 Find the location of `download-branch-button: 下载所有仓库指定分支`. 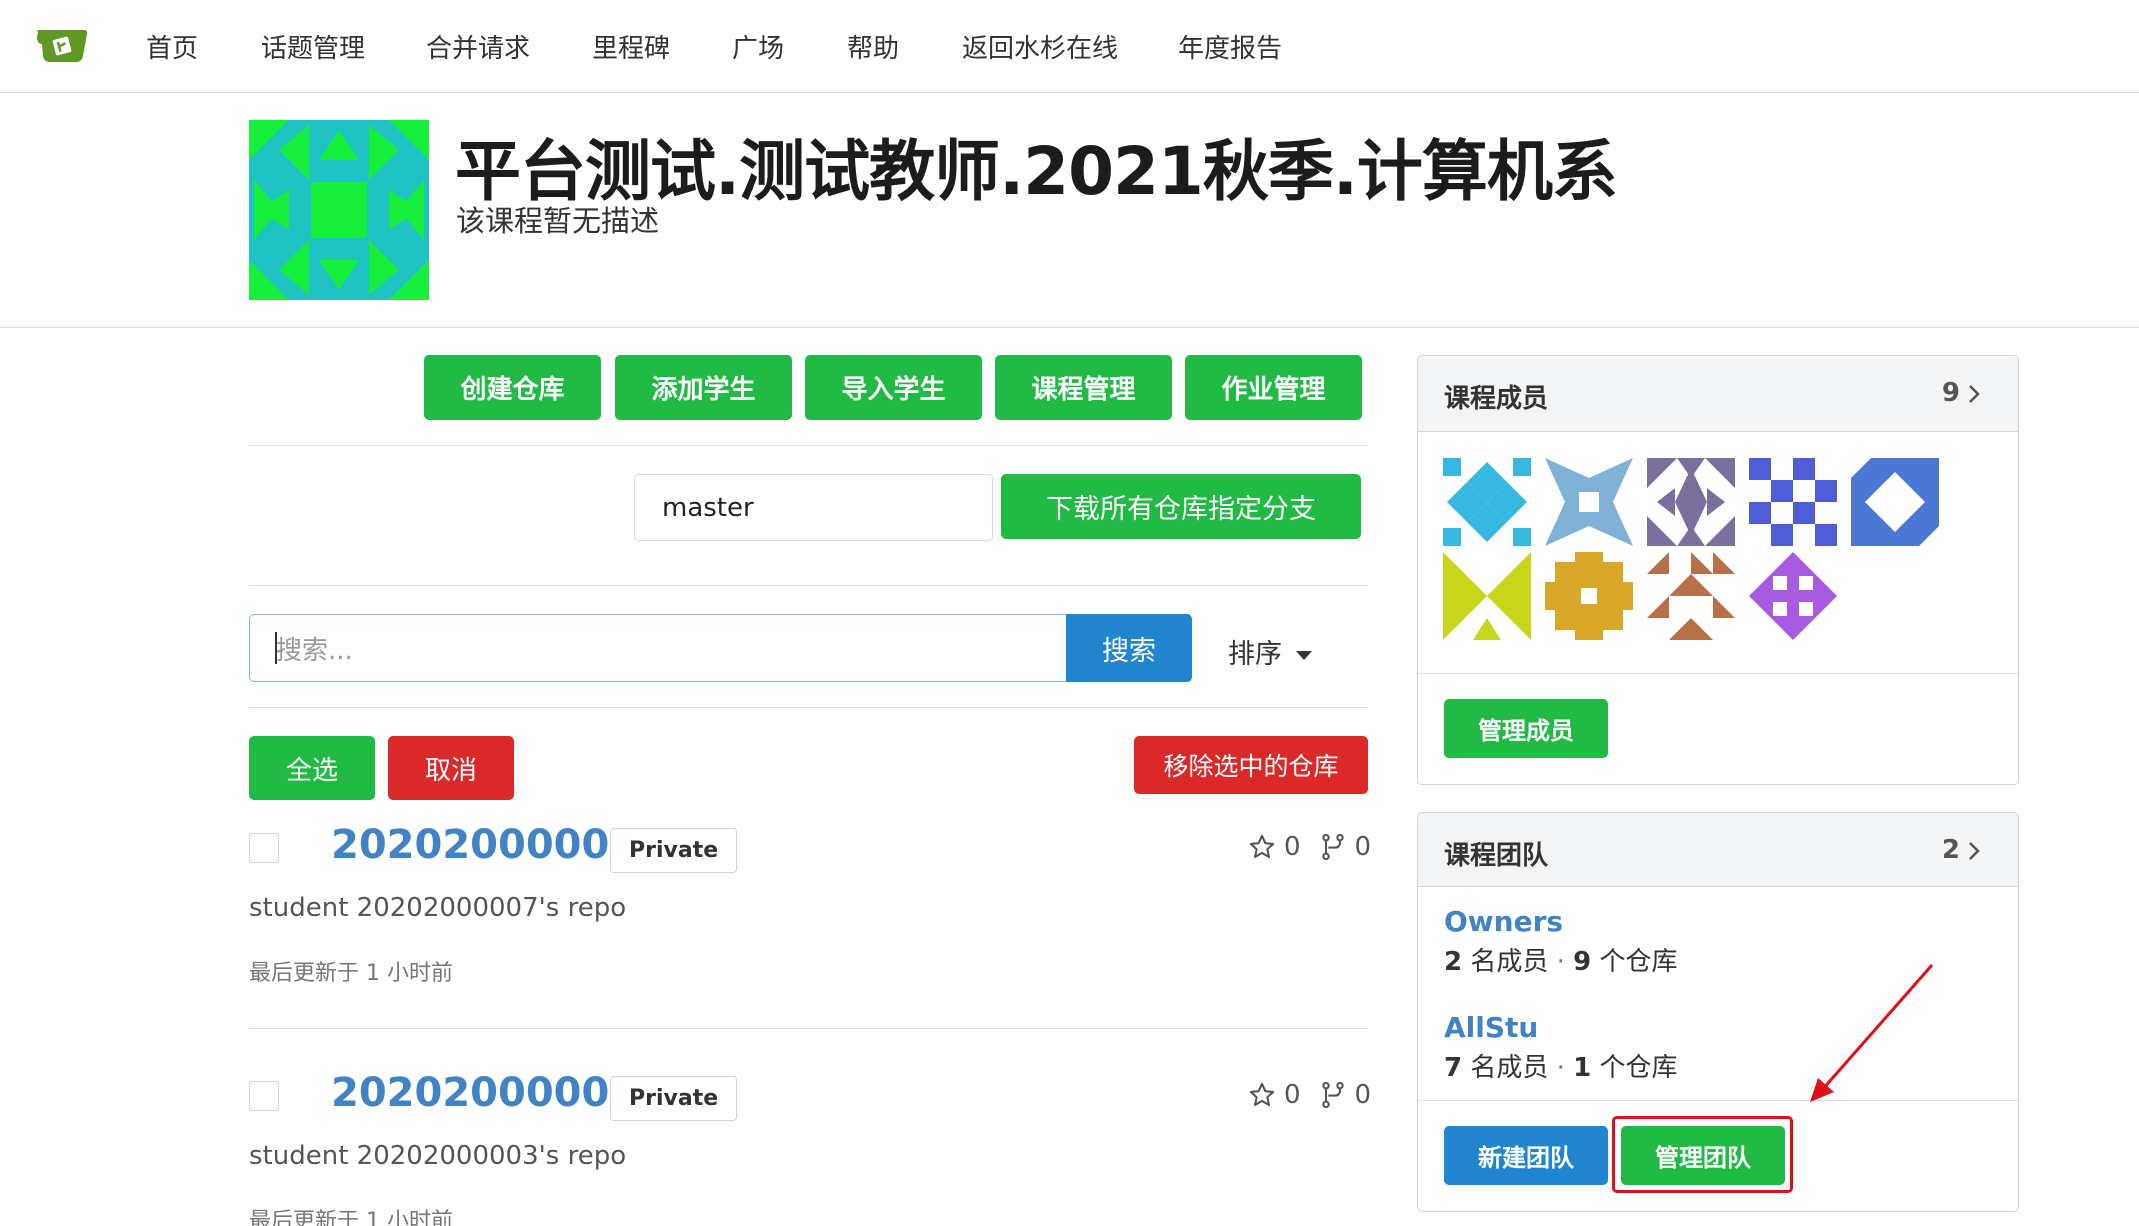

download-branch-button: 下载所有仓库指定分支 is located at coordinates (1181, 506).